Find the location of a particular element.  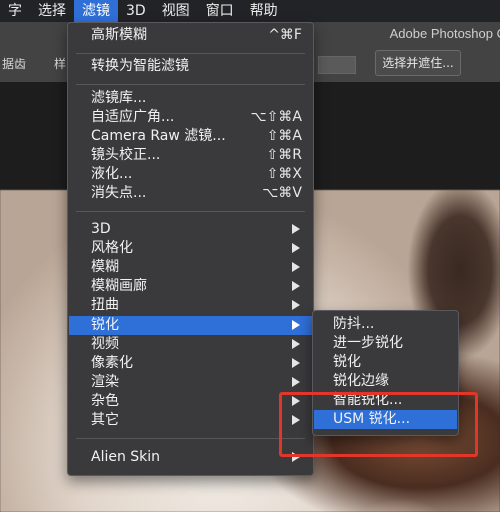

menubar-item-help: 帮助 is located at coordinates (264, 11).